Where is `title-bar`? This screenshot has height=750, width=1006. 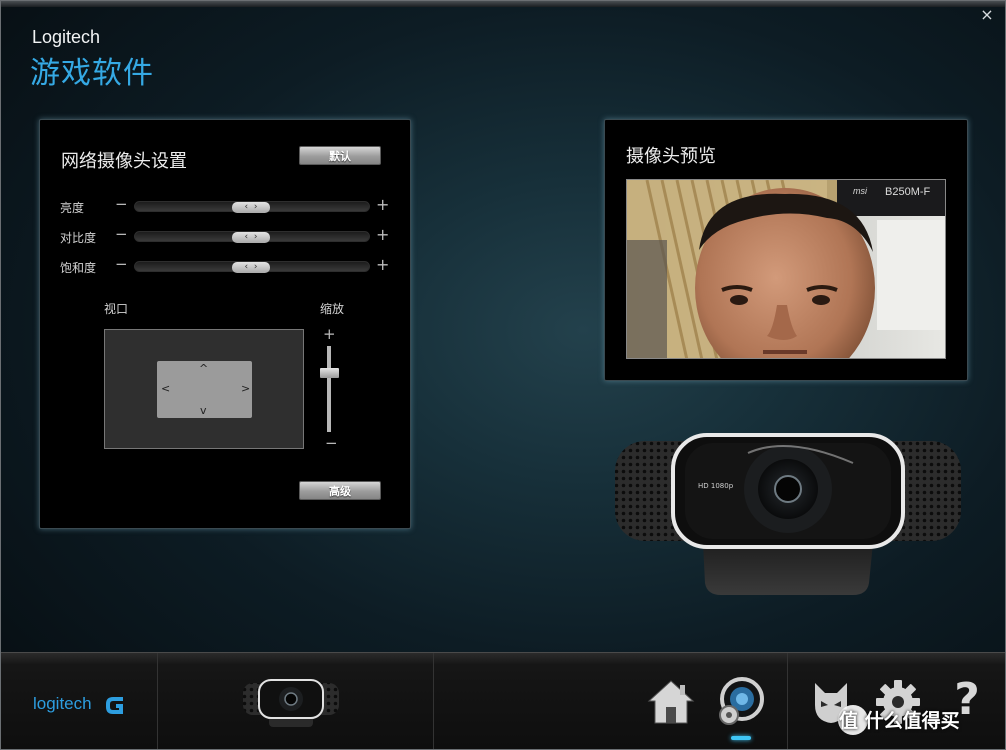
title-bar is located at coordinates (503, 4).